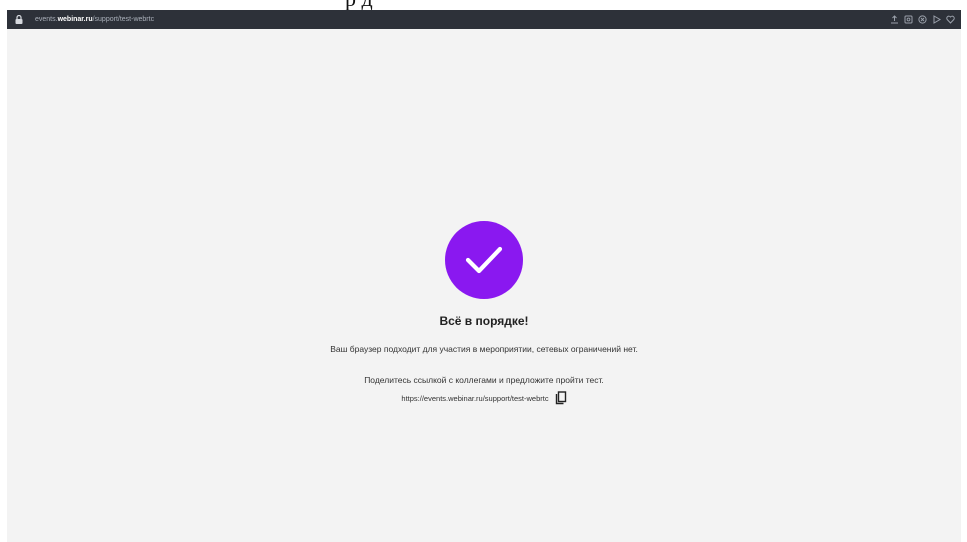 The width and height of the screenshot is (967, 542). I want to click on url-path: /support/test-webrtc, so click(123, 19).